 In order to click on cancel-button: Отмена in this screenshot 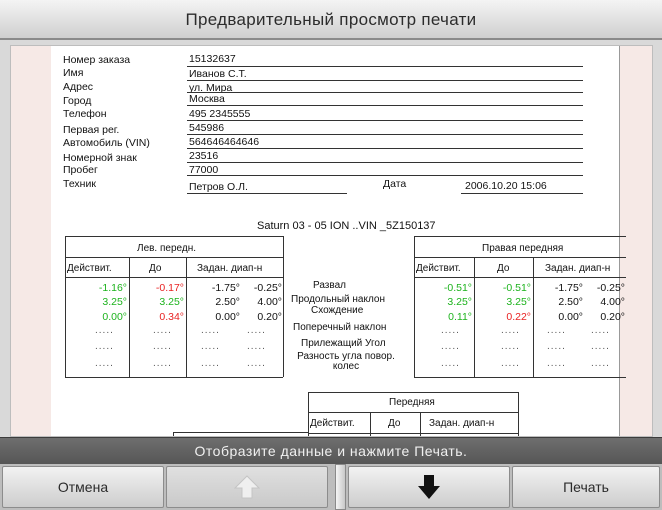, I will do `click(83, 487)`.